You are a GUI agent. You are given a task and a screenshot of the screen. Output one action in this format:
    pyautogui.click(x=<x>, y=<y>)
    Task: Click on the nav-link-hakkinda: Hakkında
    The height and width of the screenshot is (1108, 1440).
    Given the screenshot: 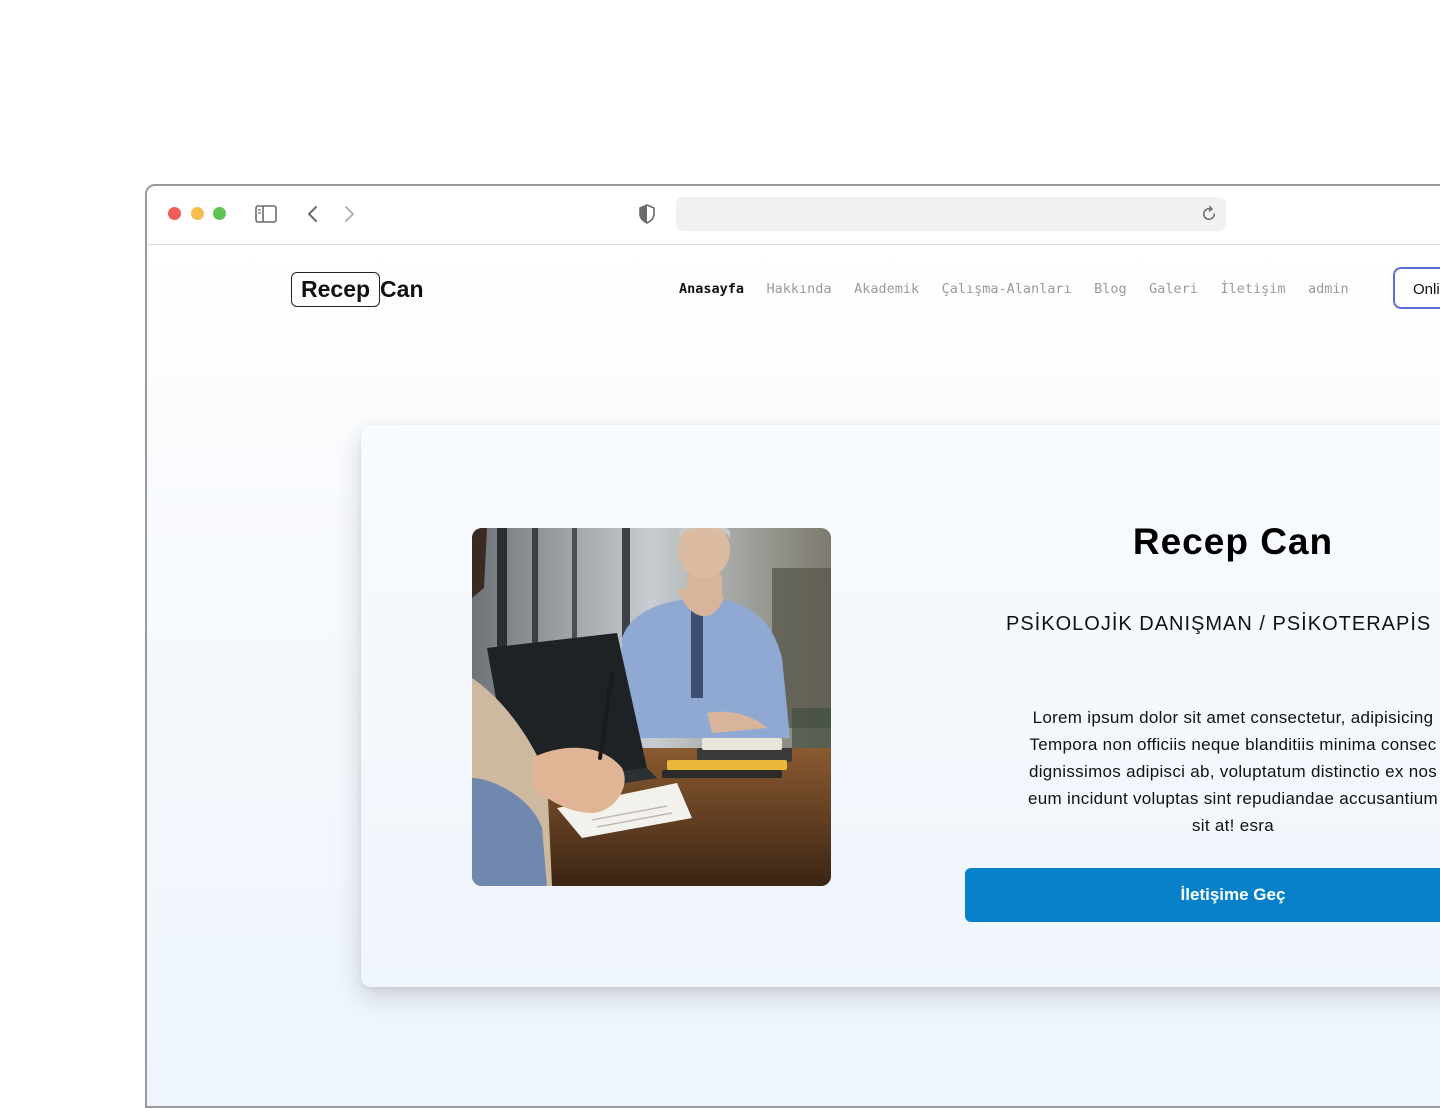 What is the action you would take?
    pyautogui.click(x=799, y=289)
    